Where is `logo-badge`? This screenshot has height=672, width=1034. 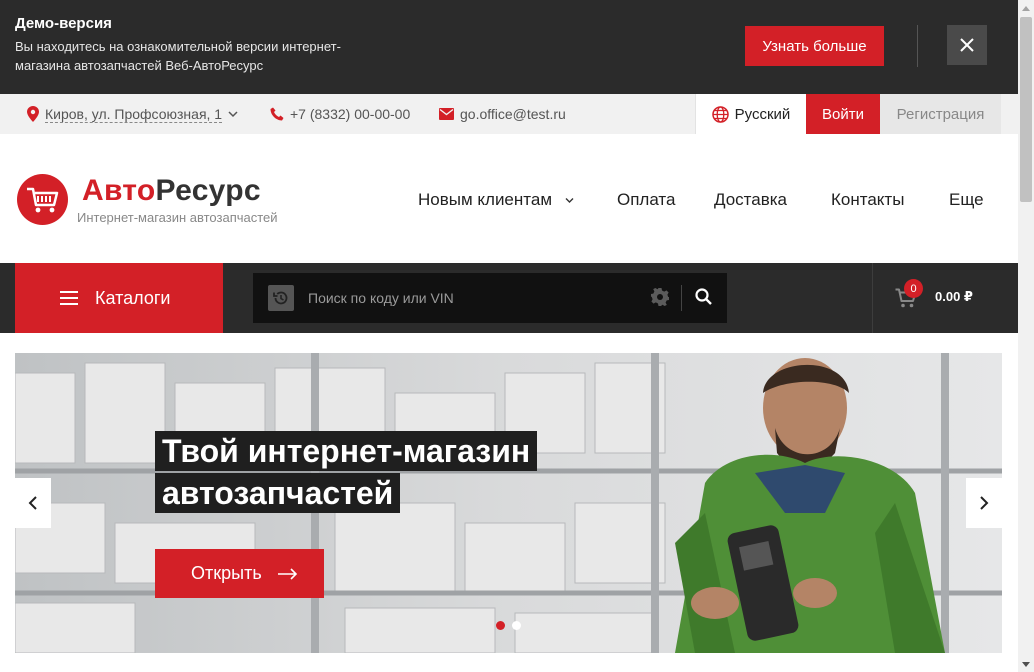
logo-badge is located at coordinates (42, 199).